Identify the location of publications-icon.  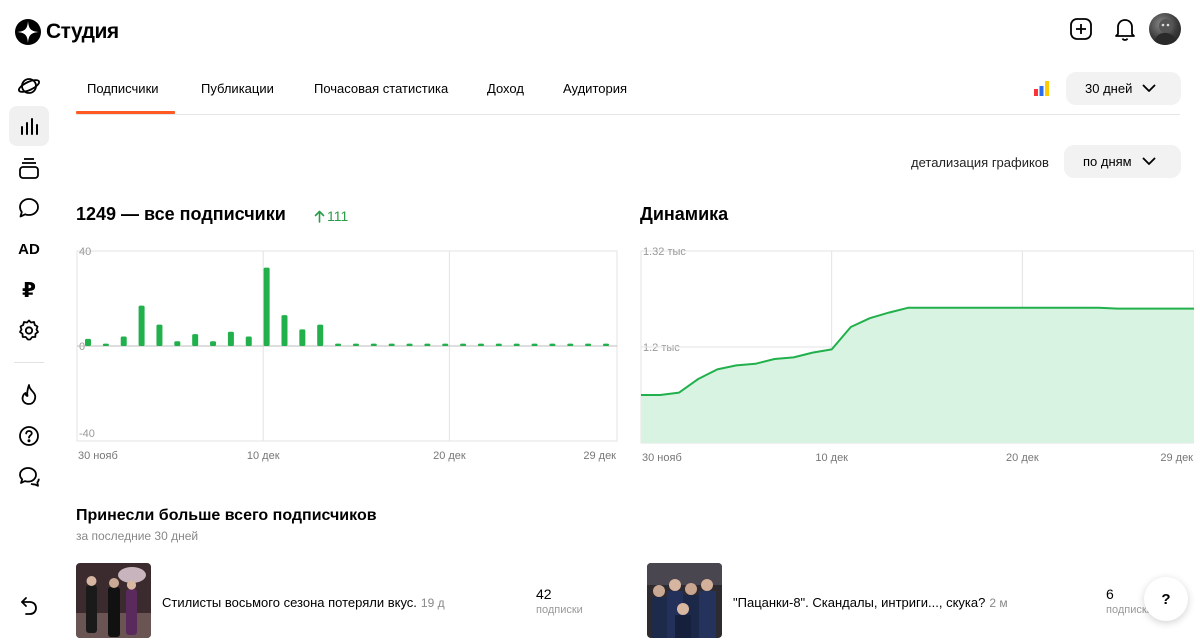
(29, 168).